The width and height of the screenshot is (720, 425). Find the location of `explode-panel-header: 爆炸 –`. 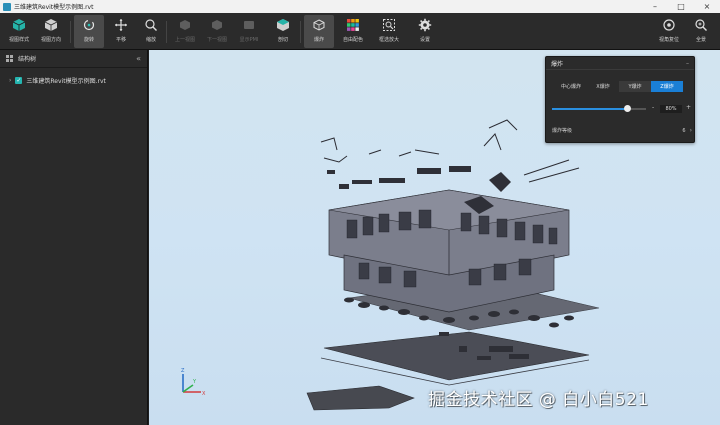

explode-panel-header: 爆炸 – is located at coordinates (620, 63).